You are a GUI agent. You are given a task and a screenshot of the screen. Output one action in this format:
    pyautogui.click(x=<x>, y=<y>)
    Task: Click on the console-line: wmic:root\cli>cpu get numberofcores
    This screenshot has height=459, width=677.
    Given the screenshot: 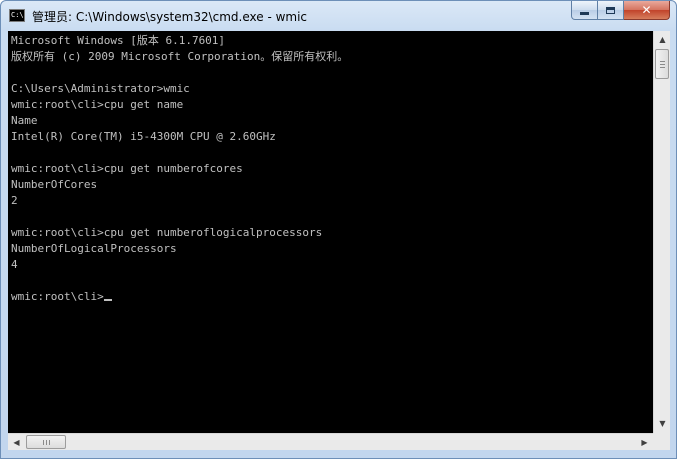 What is the action you would take?
    pyautogui.click(x=127, y=168)
    